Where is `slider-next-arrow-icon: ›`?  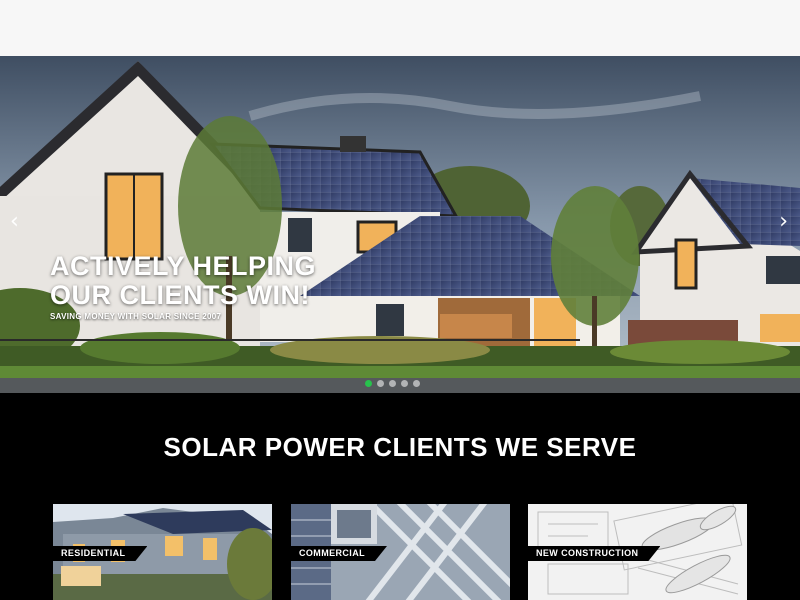 slider-next-arrow-icon: › is located at coordinates (783, 222).